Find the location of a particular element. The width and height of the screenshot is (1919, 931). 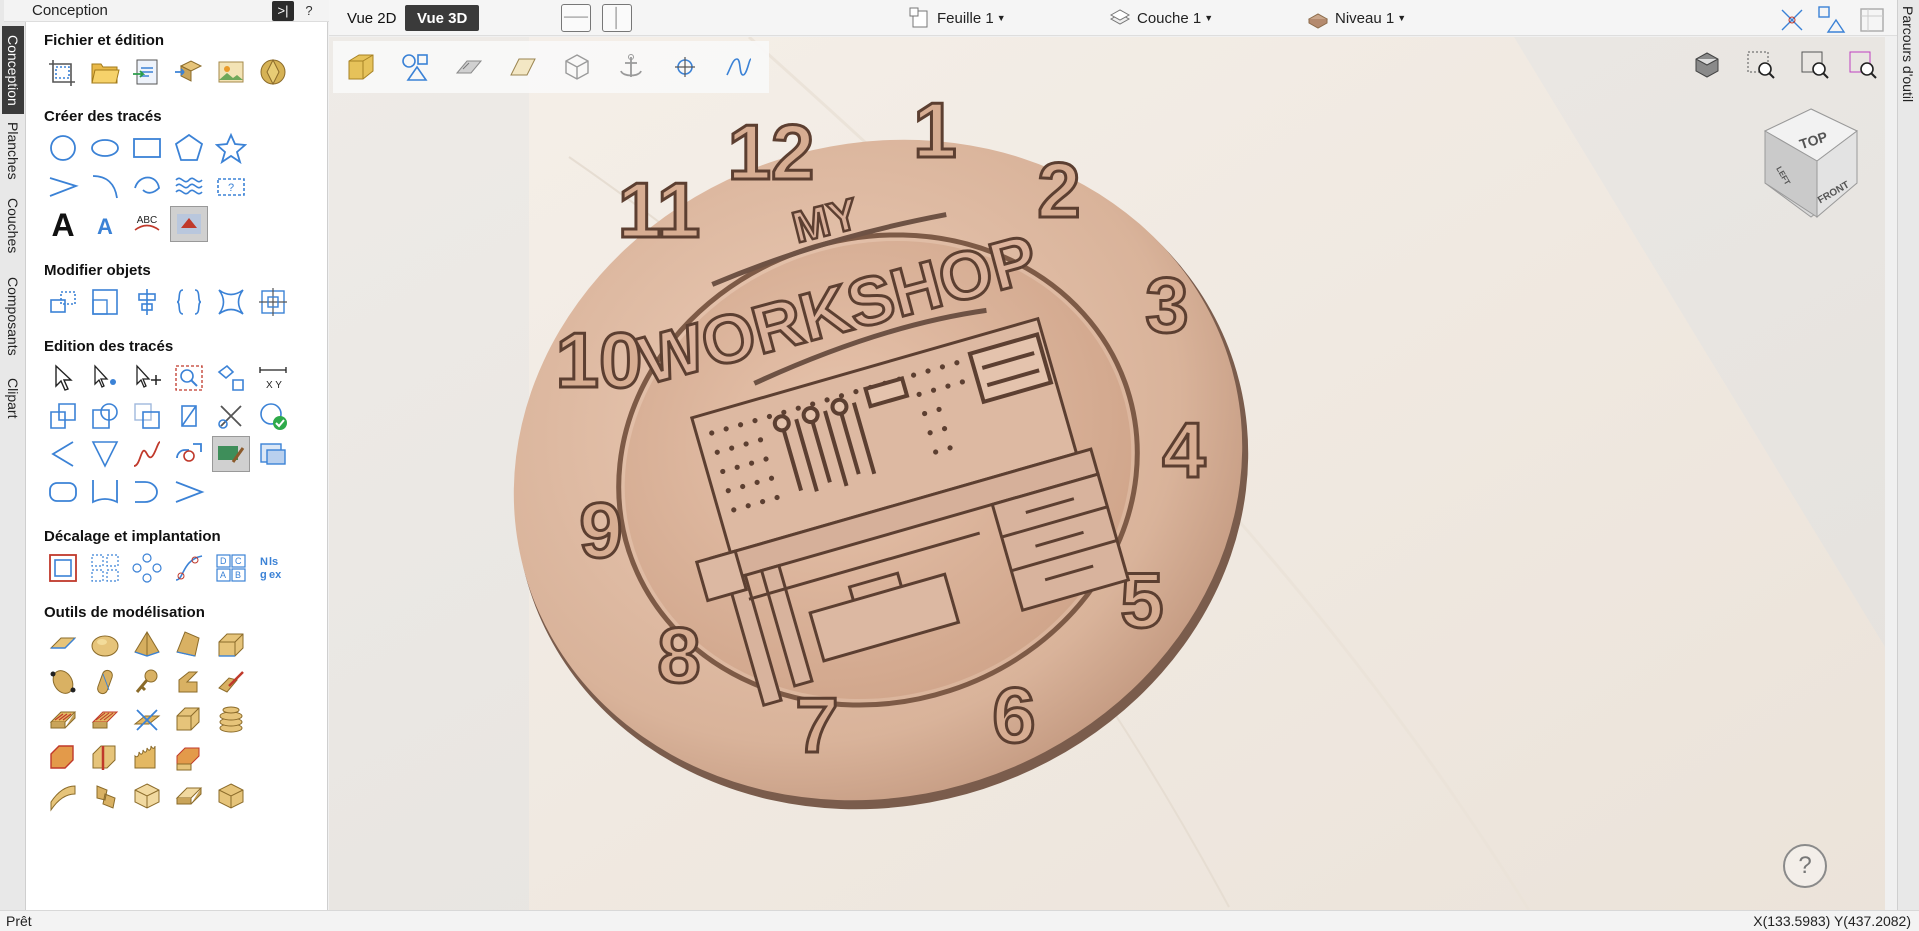

material-icon is located at coordinates (469, 67).